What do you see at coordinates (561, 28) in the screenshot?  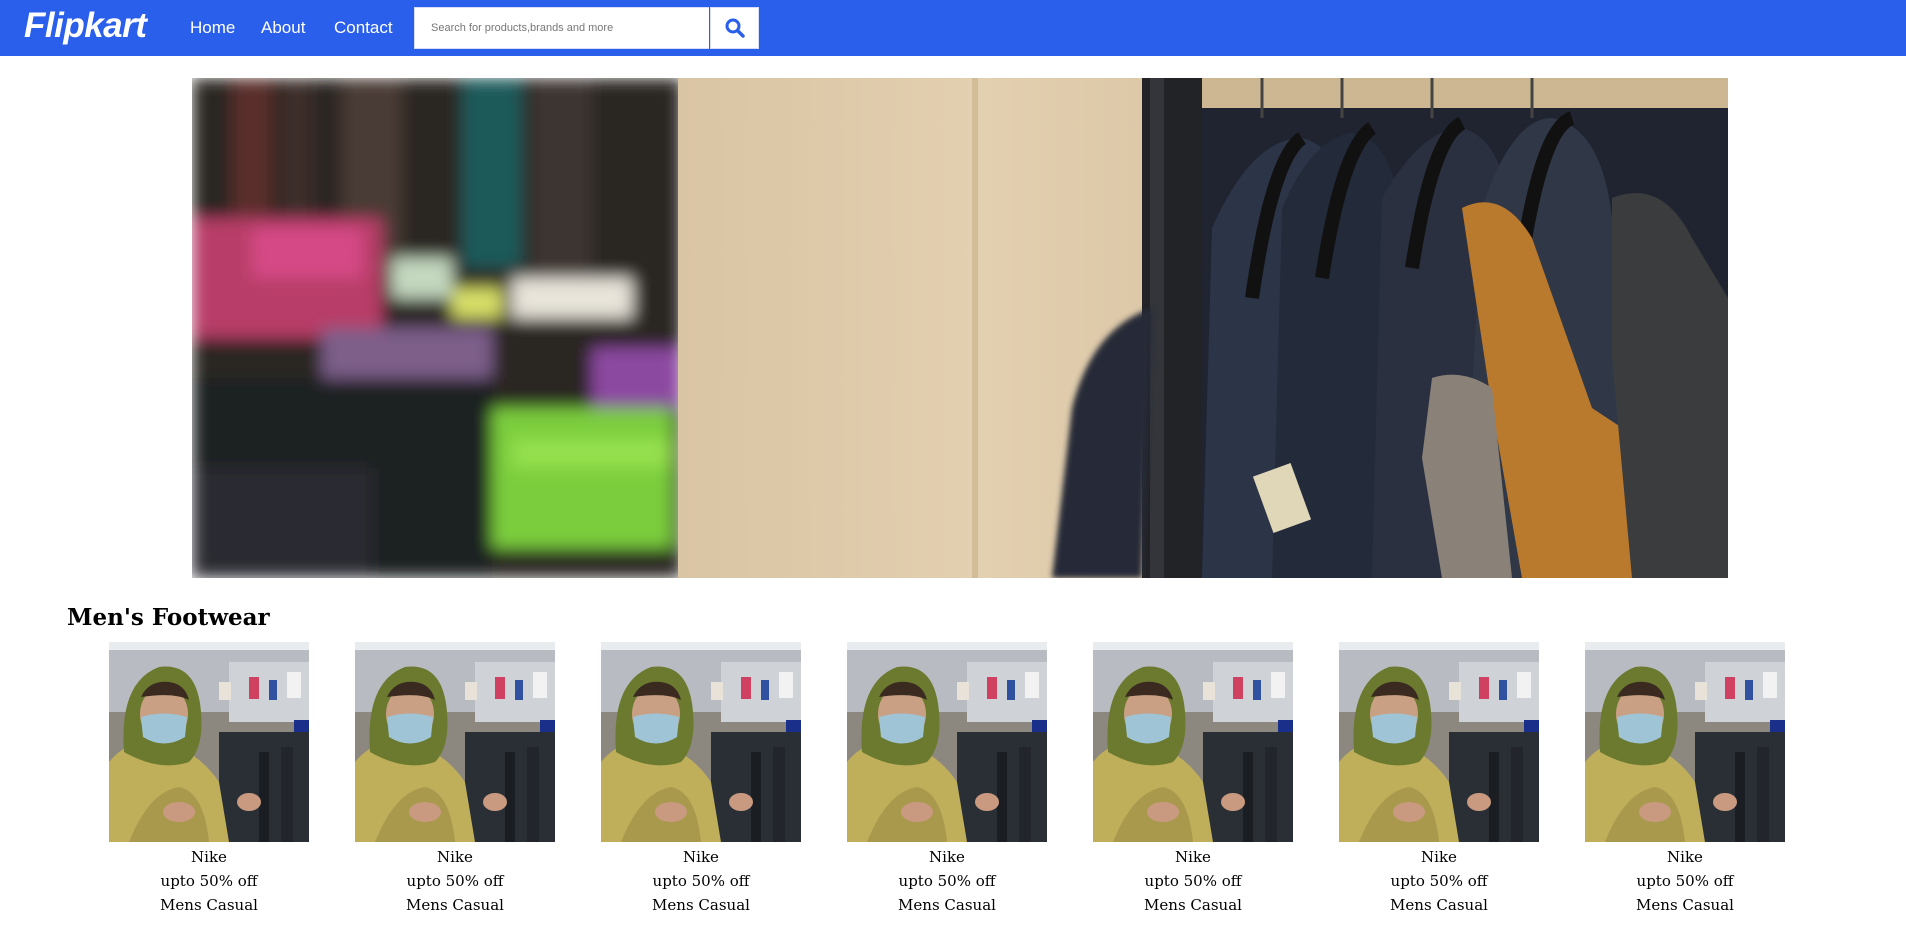 I see `search-input` at bounding box center [561, 28].